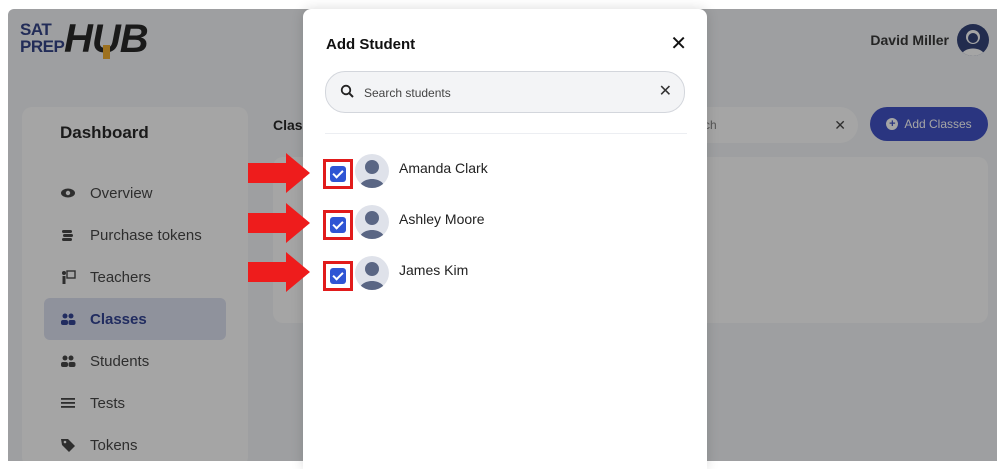 Image resolution: width=997 pixels, height=469 pixels. Describe the element at coordinates (371, 44) in the screenshot. I see `modal-title: Add Student` at that location.